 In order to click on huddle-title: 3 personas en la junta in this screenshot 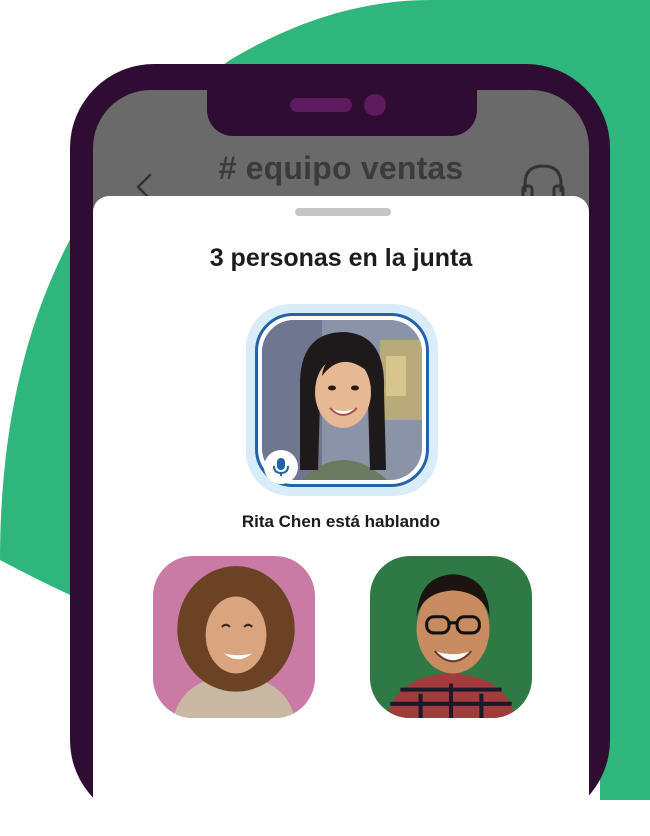, I will do `click(341, 258)`.